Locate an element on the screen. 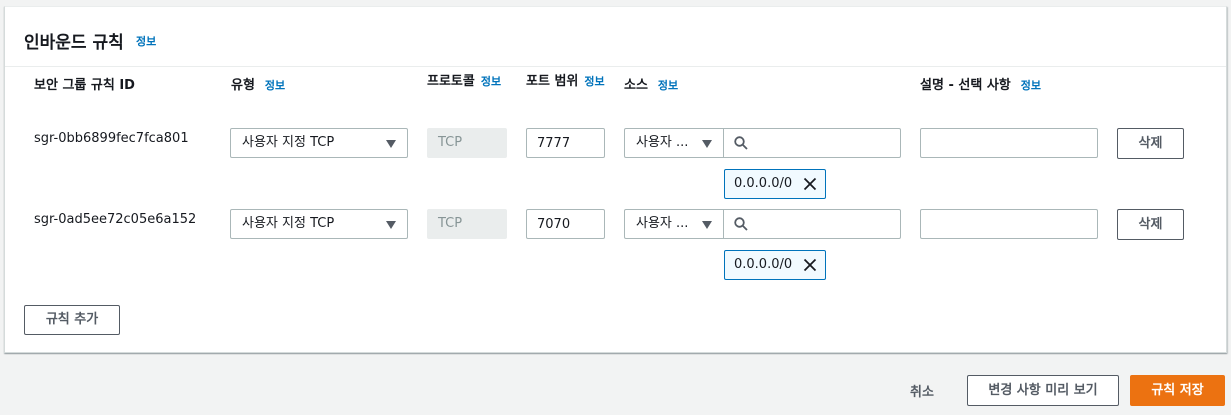 Image resolution: width=1231 pixels, height=415 pixels. preview-changes-button: 변경 사항 미리 보기 is located at coordinates (1043, 390).